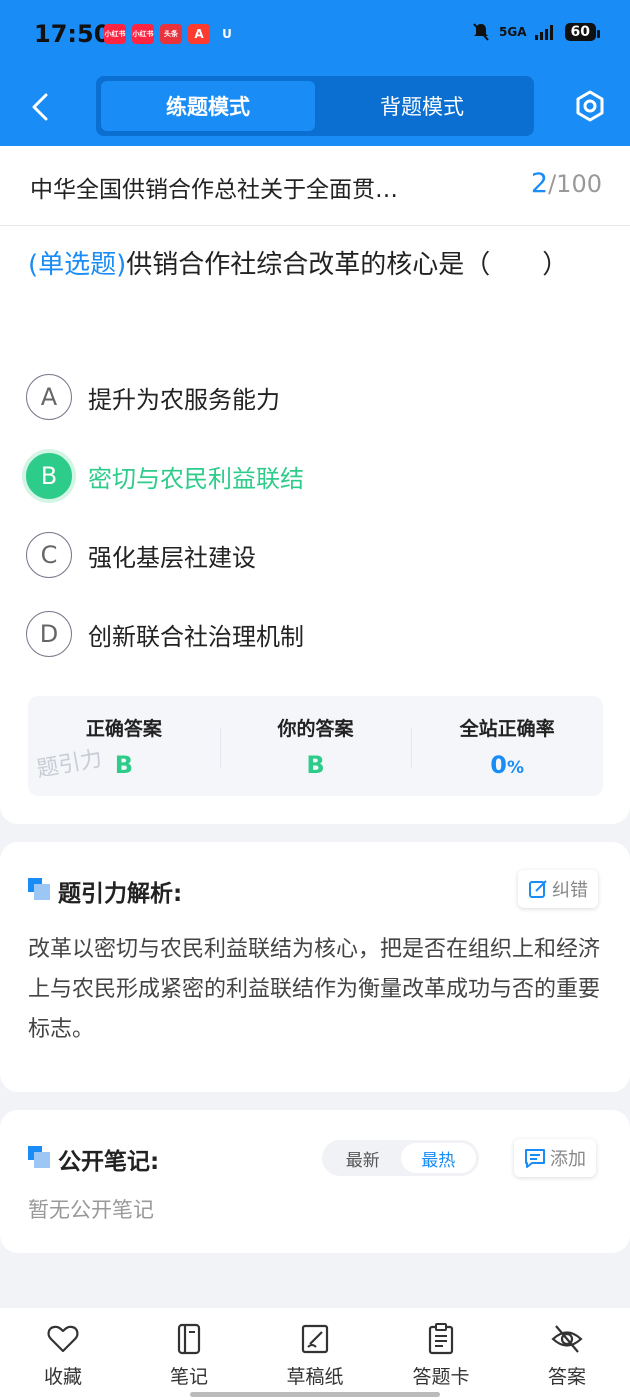 The image size is (630, 1400). What do you see at coordinates (543, 32) in the screenshot?
I see `signal-icon` at bounding box center [543, 32].